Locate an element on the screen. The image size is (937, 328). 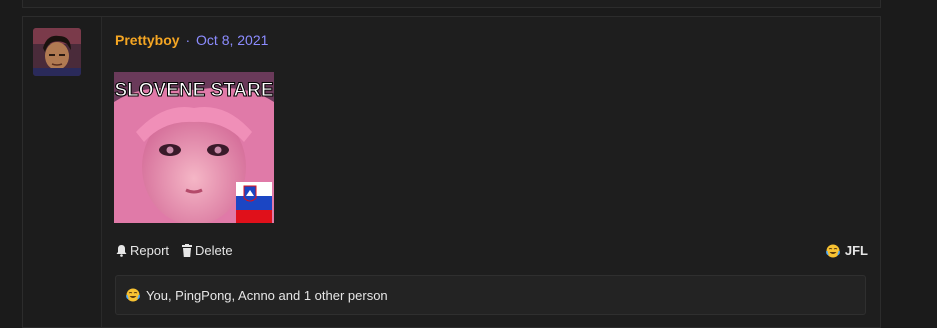
report-label: Report is located at coordinates (150, 250).